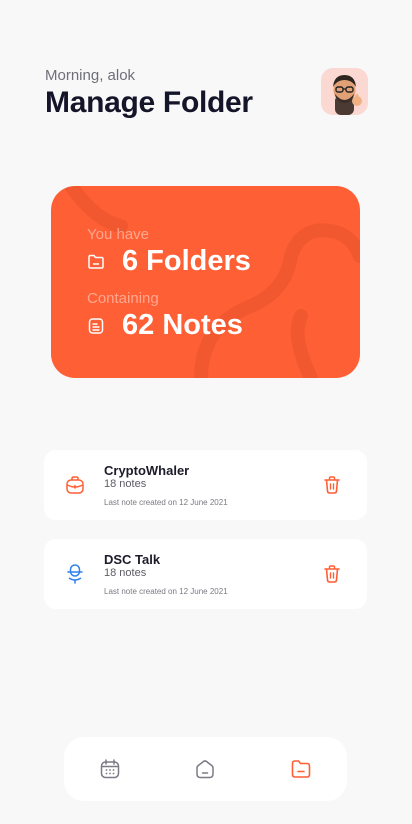 The width and height of the screenshot is (412, 824). What do you see at coordinates (186, 261) in the screenshot?
I see `folders-value: 6 Folders` at bounding box center [186, 261].